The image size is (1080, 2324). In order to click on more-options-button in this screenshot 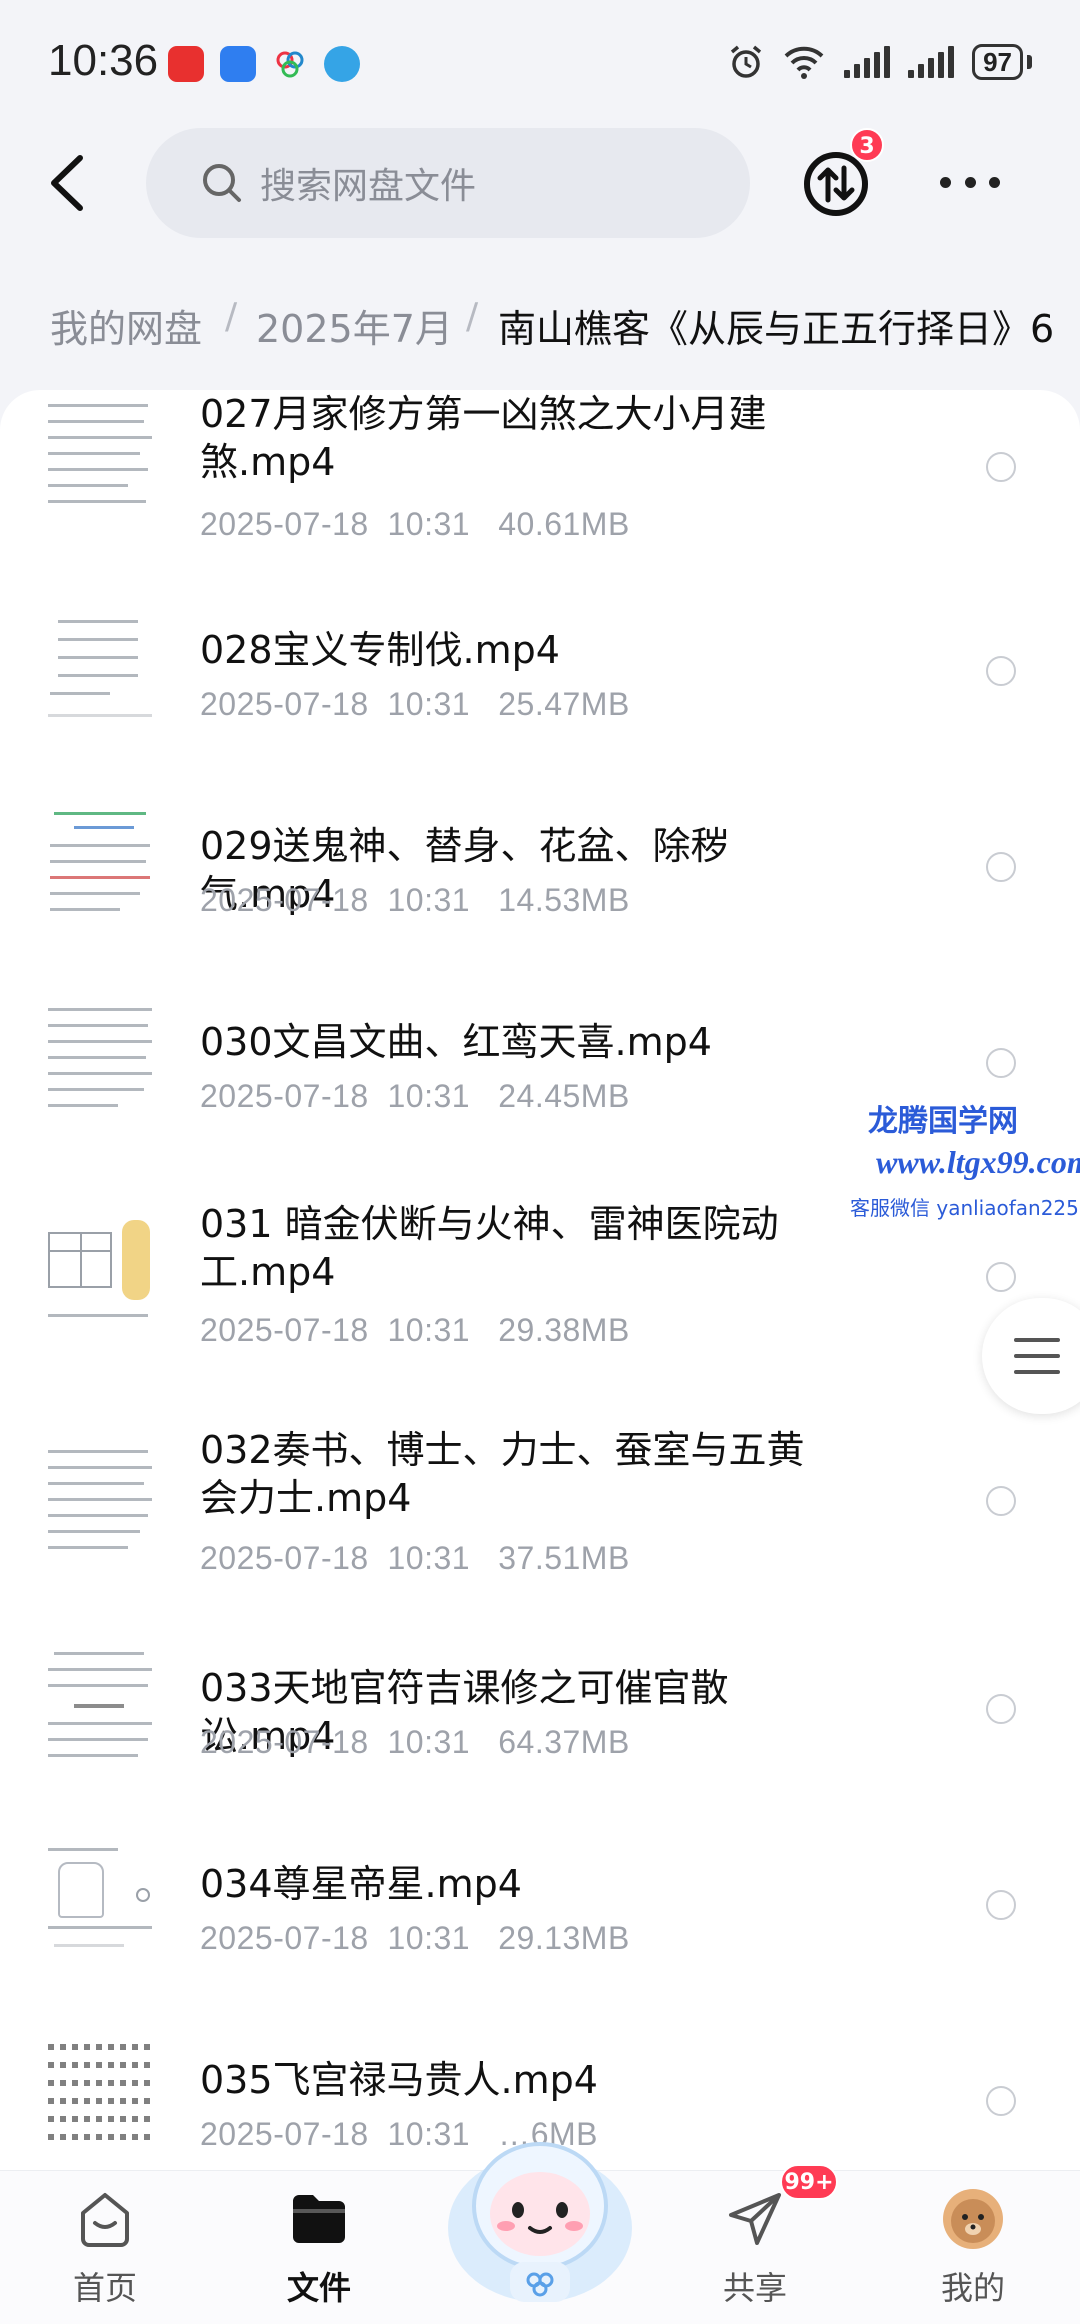, I will do `click(970, 182)`.